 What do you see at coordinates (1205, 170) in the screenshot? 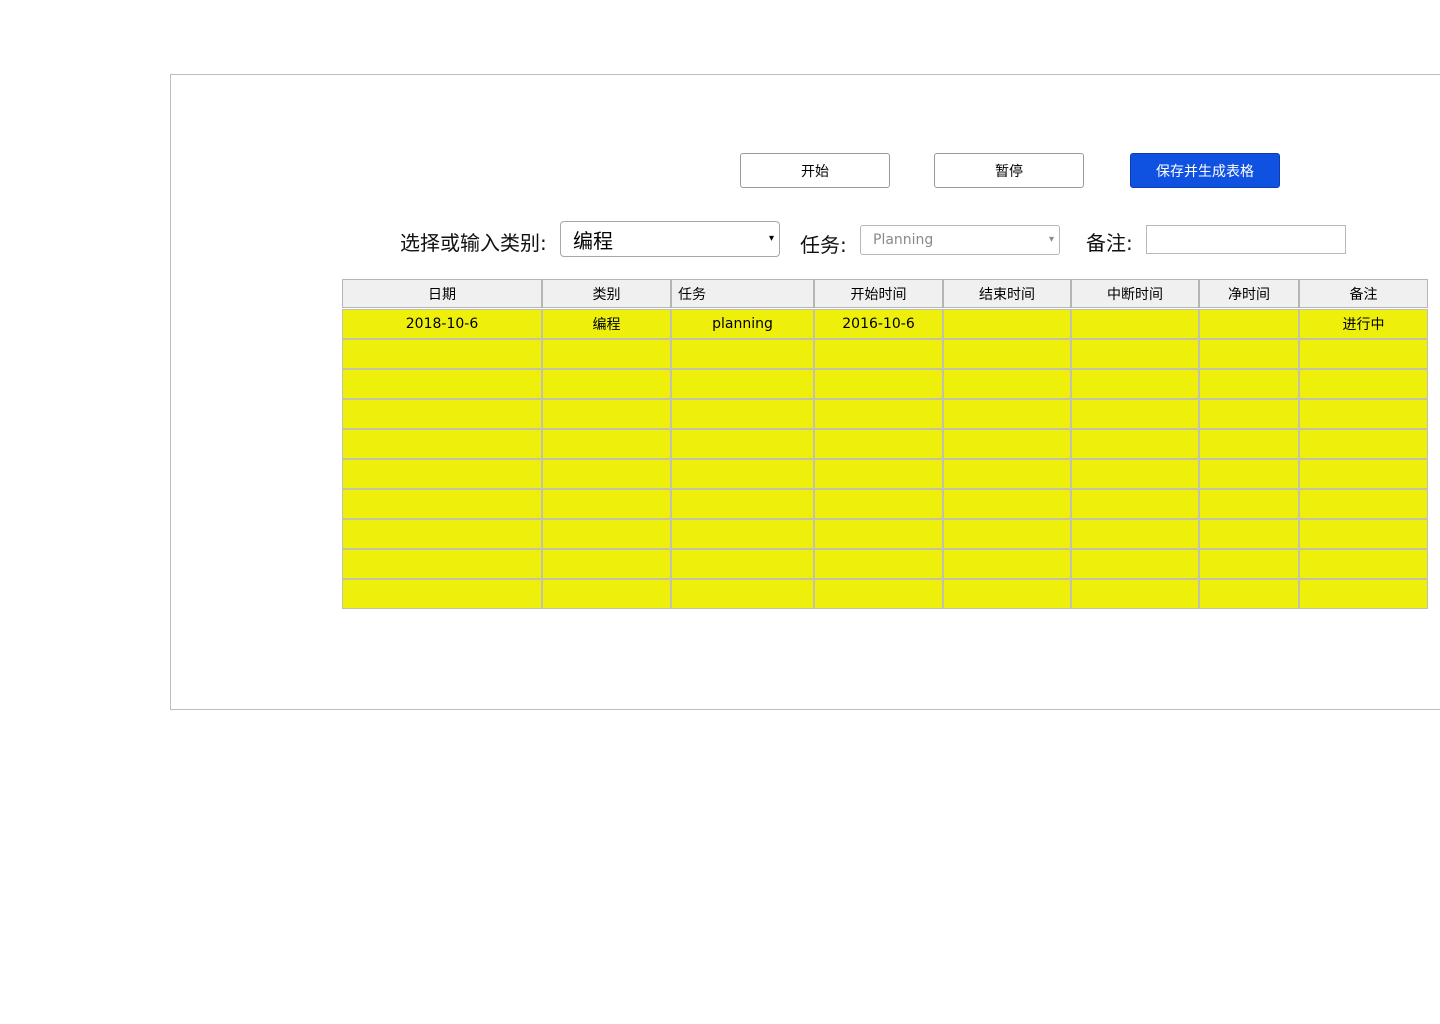
I see `save-and-generate-button: 保存并生成表格` at bounding box center [1205, 170].